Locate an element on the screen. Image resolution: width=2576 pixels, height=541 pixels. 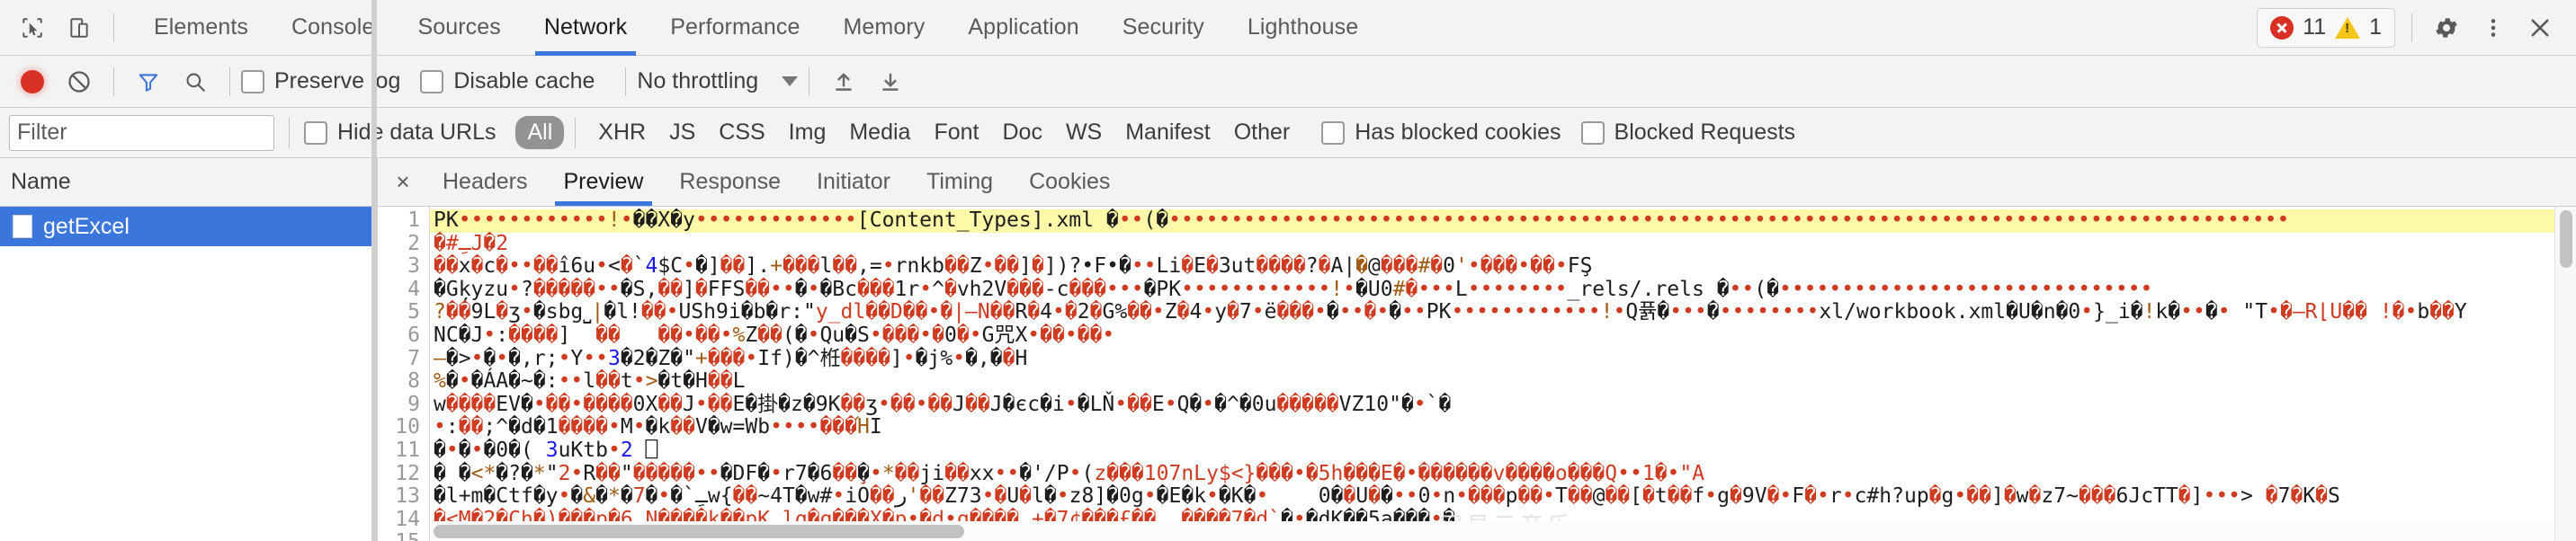
warning-count: 1 is located at coordinates (2375, 27).